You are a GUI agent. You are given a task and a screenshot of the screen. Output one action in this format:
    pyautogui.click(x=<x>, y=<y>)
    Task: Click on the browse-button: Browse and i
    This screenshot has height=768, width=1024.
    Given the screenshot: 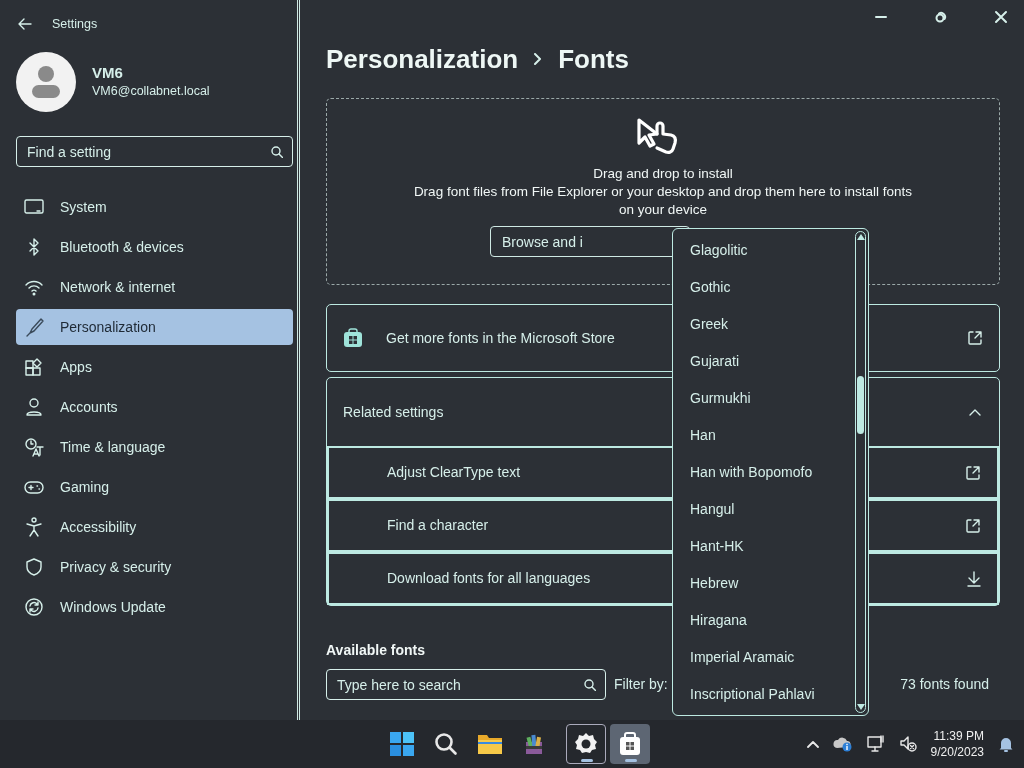 What is the action you would take?
    pyautogui.click(x=590, y=241)
    